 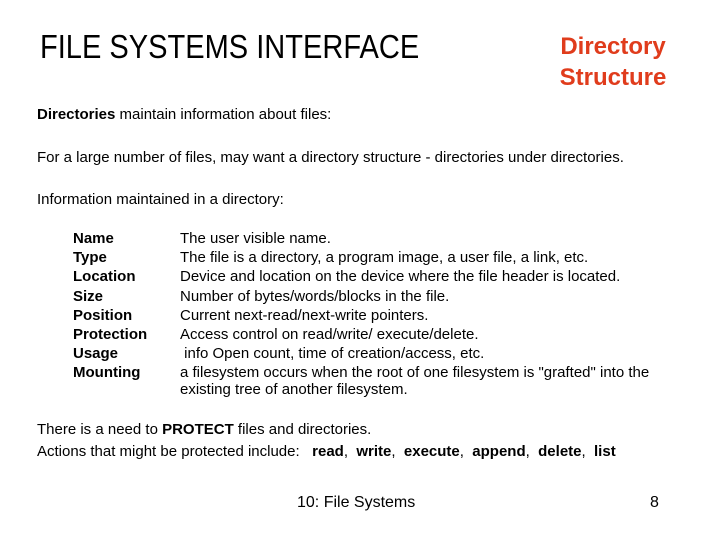 I want to click on protect-pre: There is a need to, so click(x=100, y=429).